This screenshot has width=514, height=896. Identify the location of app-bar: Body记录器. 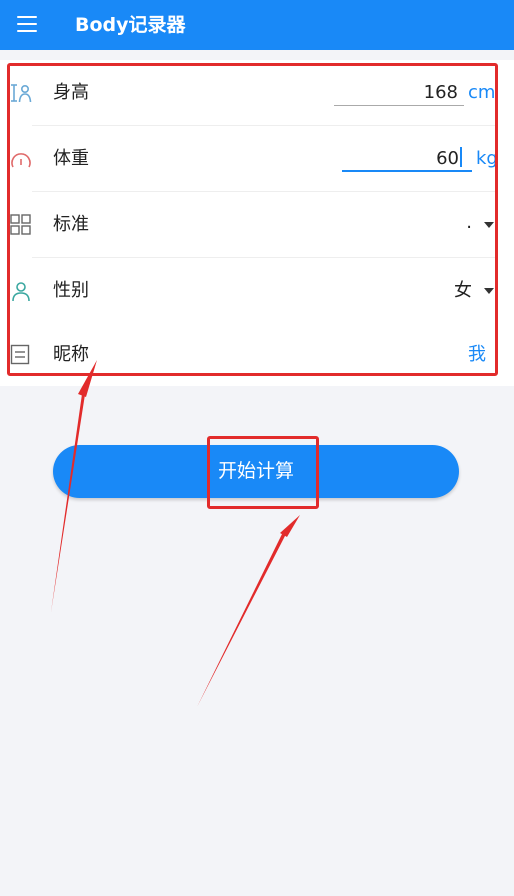
(257, 25).